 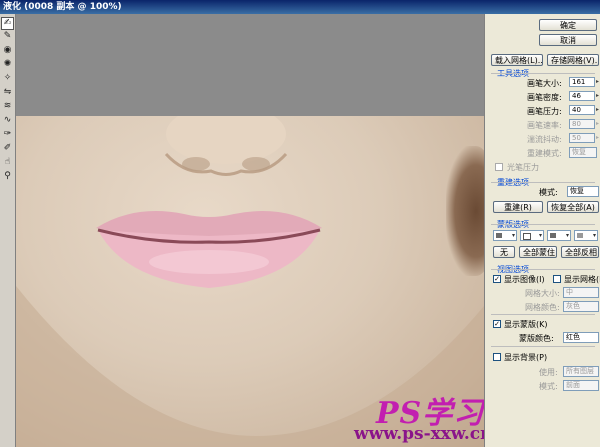 What do you see at coordinates (559, 235) in the screenshot?
I see `mask-subtract-selection: ▾` at bounding box center [559, 235].